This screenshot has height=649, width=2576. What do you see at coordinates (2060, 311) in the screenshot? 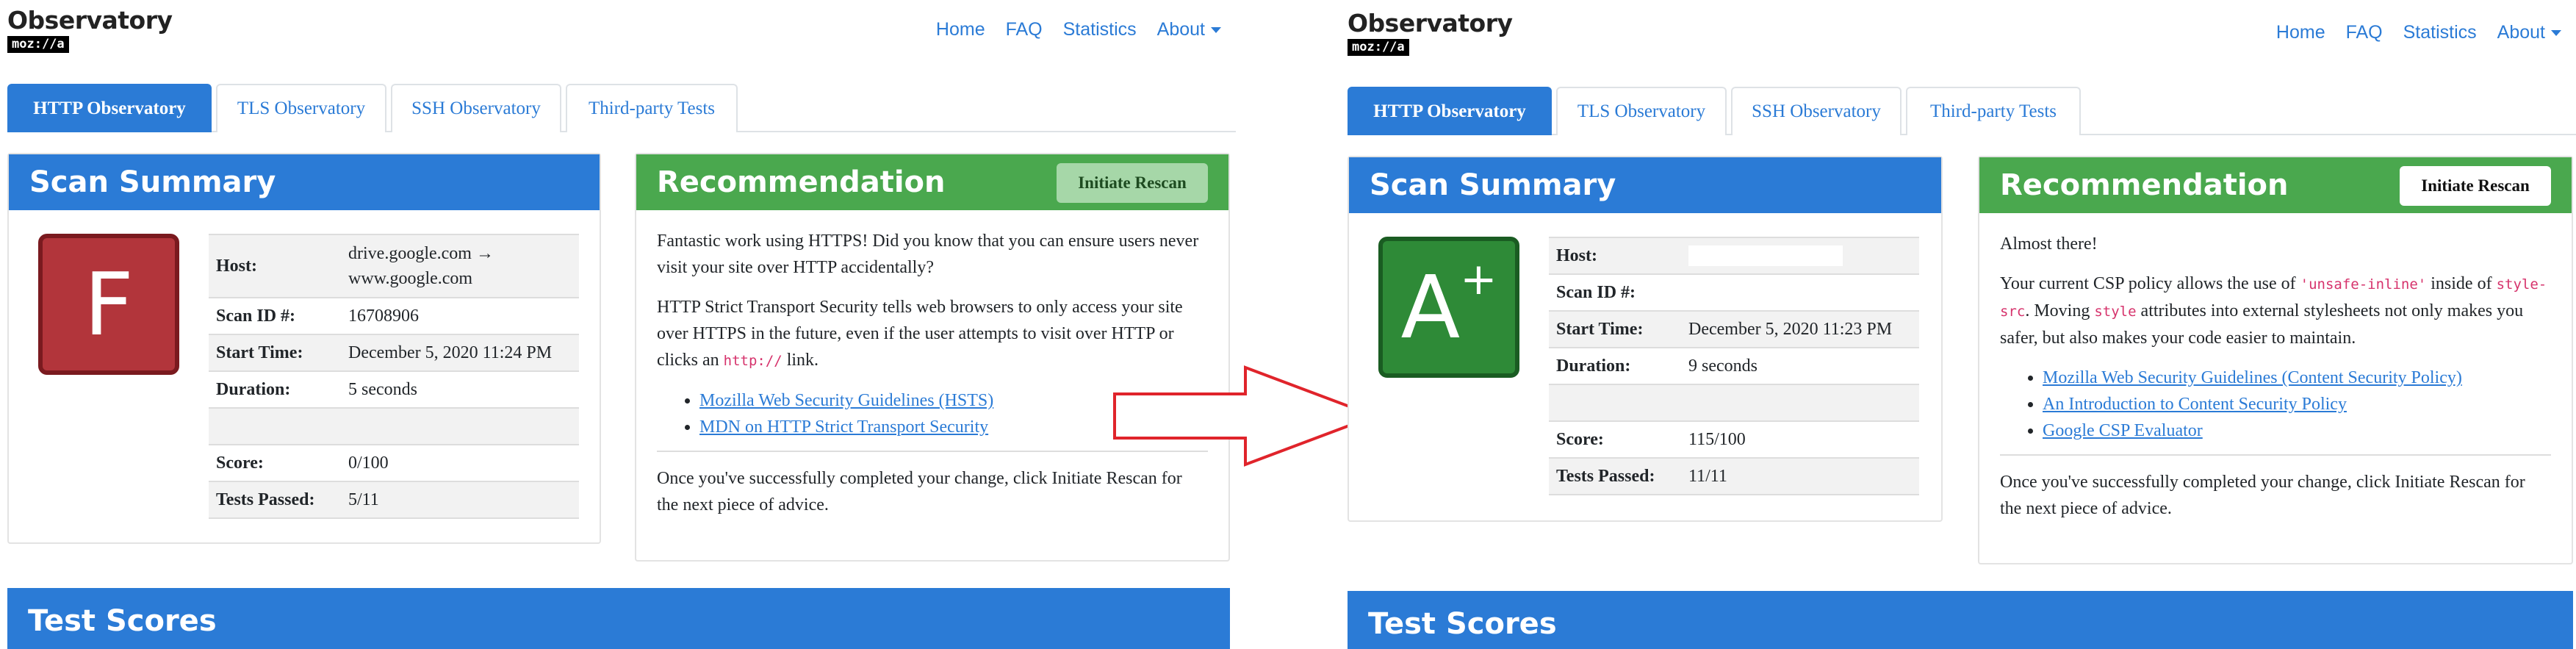
I see `text: . Moving` at bounding box center [2060, 311].